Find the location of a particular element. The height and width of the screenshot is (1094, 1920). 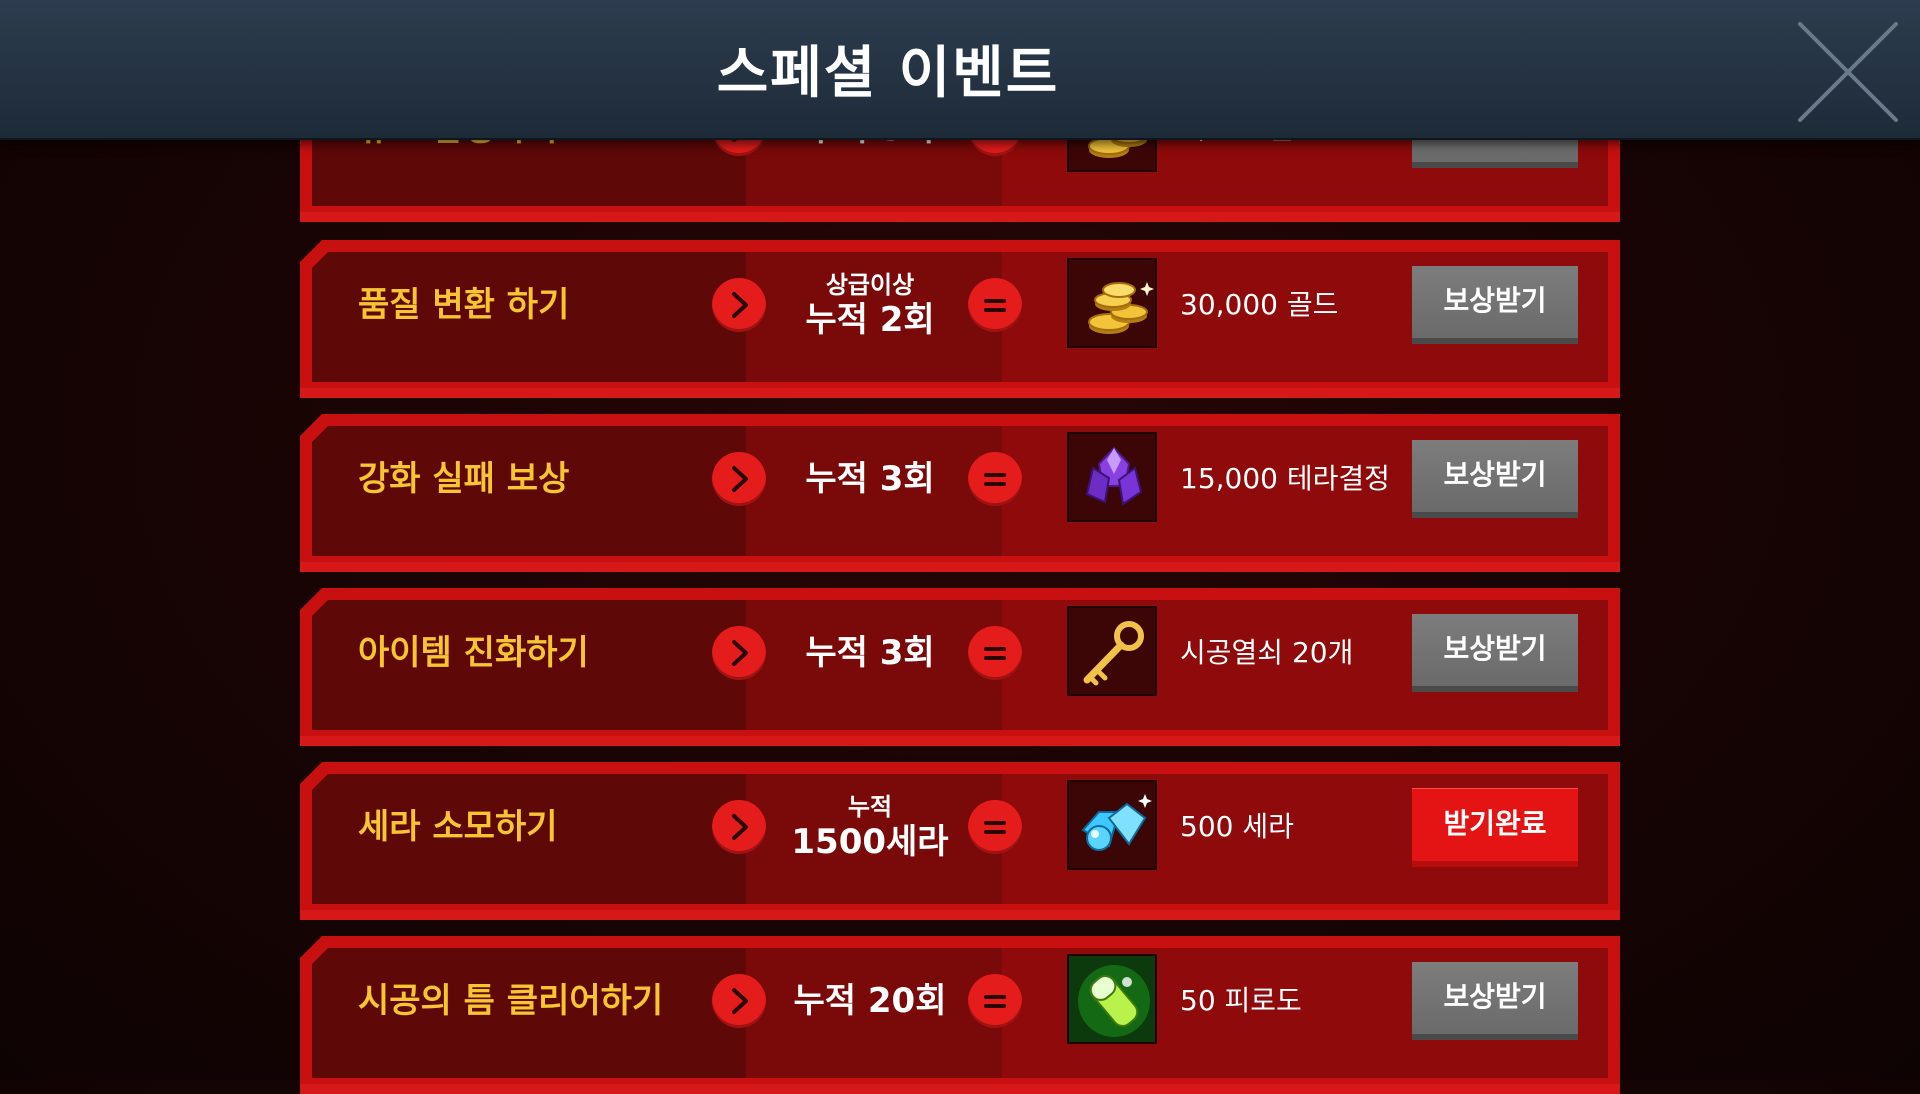

condition: 누적 20회 is located at coordinates (870, 1001).